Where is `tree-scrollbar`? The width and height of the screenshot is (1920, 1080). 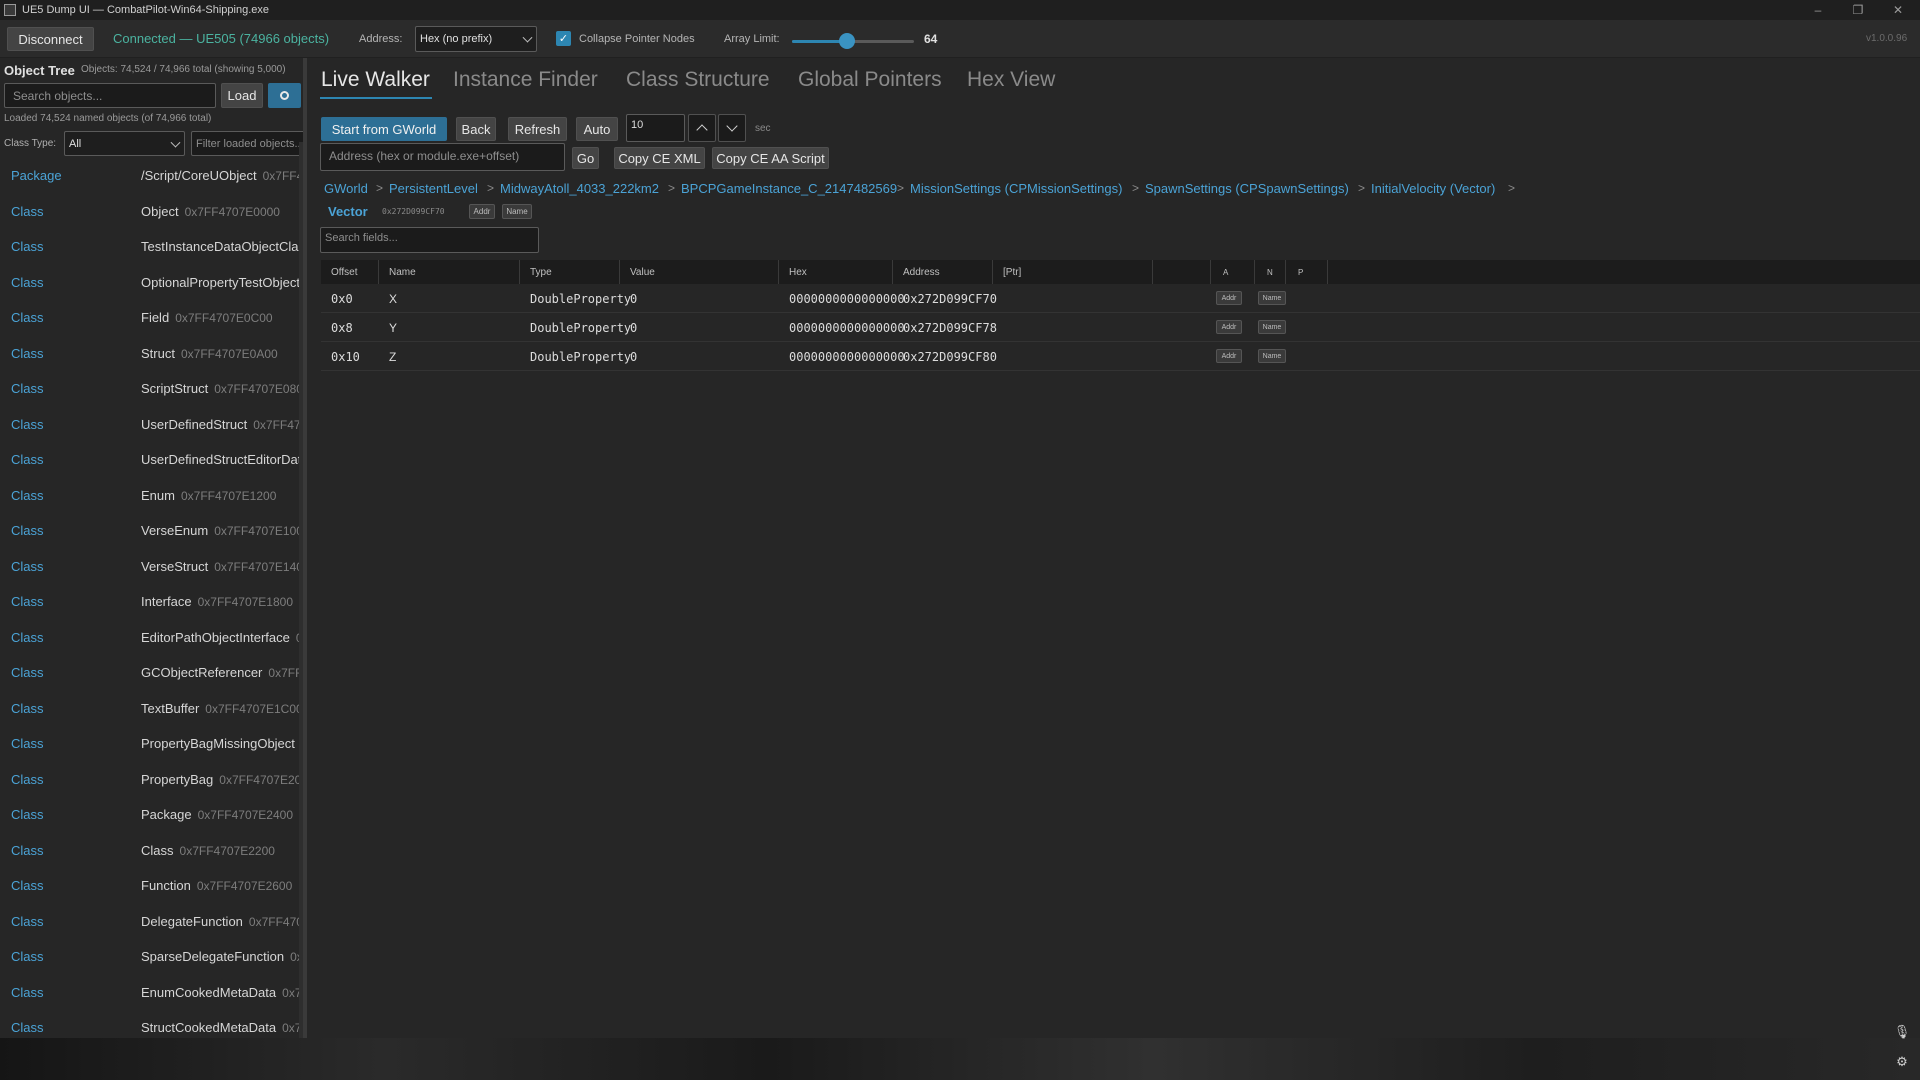
tree-scrollbar is located at coordinates (301, 590).